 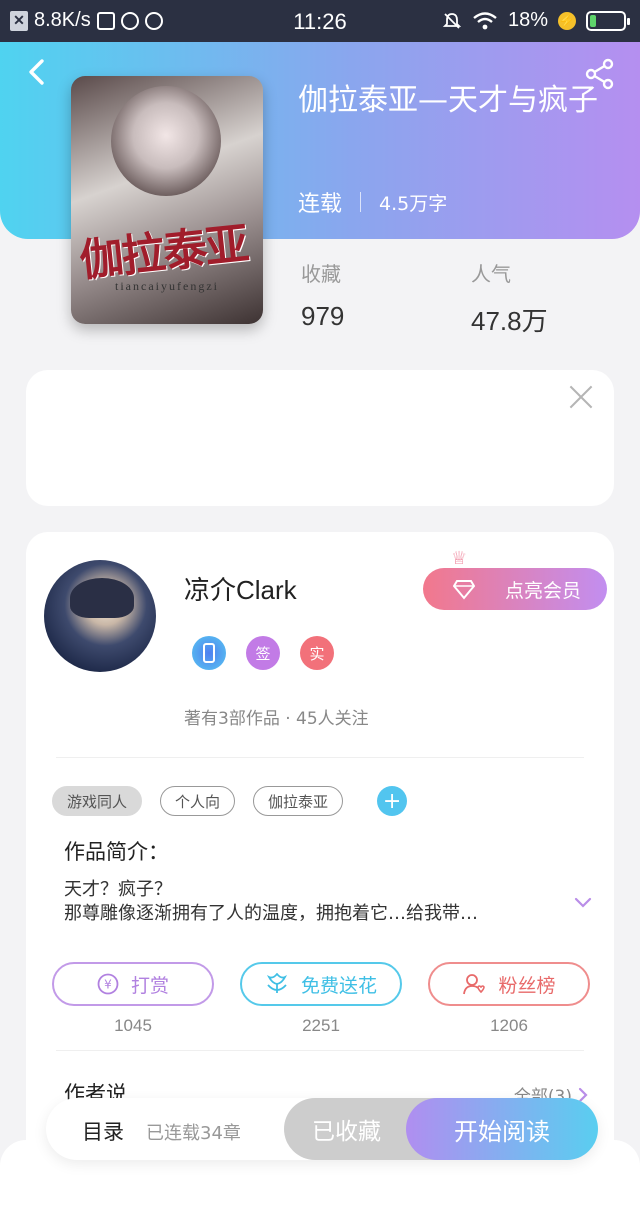 What do you see at coordinates (509, 321) in the screenshot?
I see `stat-value: 47.8万` at bounding box center [509, 321].